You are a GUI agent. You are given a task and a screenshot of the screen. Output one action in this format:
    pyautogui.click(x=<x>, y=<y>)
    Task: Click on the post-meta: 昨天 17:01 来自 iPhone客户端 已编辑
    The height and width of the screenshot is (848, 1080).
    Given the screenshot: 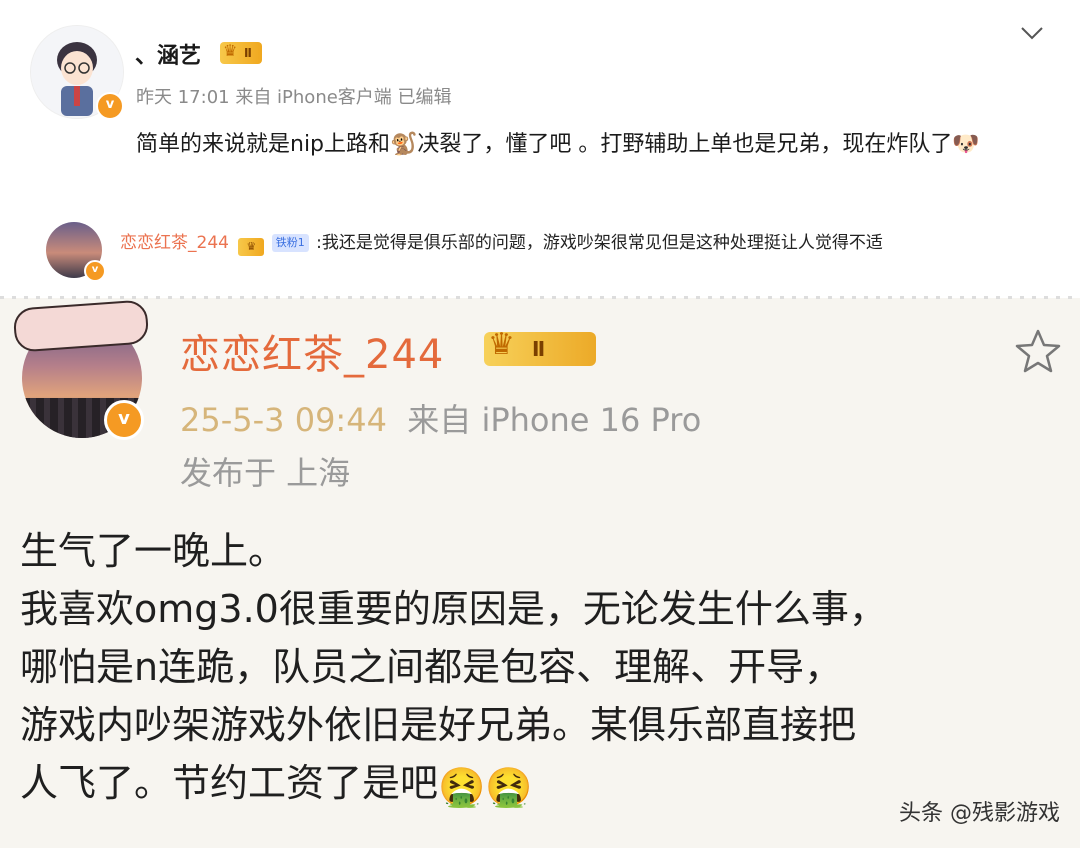 What is the action you would take?
    pyautogui.click(x=294, y=97)
    